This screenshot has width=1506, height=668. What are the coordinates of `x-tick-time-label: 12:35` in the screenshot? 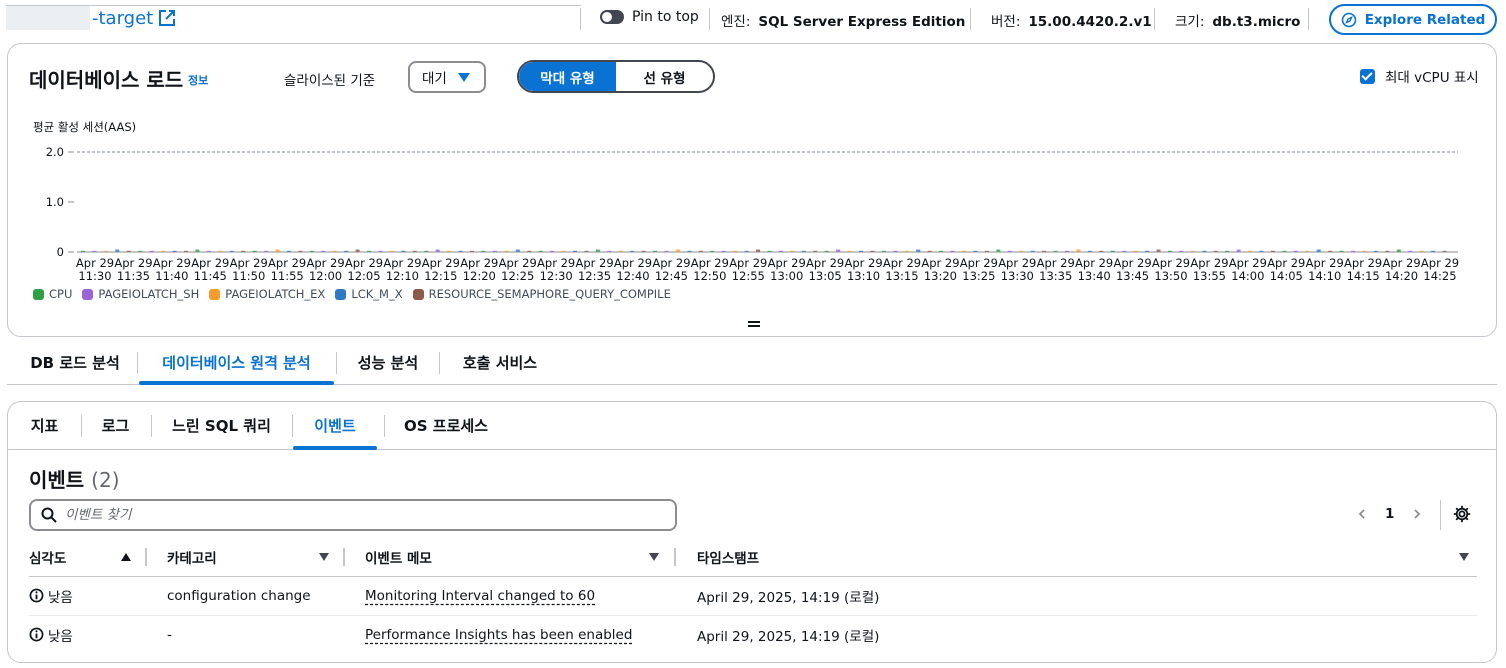 It's located at (594, 276).